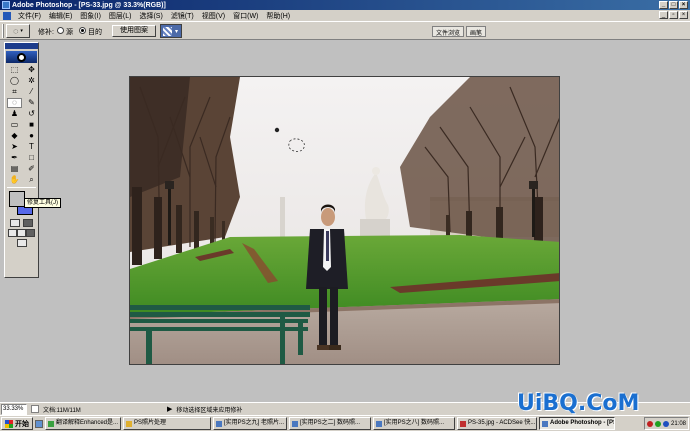 The image size is (690, 431). I want to click on path-selection-tool-icon: ➤, so click(14, 147).